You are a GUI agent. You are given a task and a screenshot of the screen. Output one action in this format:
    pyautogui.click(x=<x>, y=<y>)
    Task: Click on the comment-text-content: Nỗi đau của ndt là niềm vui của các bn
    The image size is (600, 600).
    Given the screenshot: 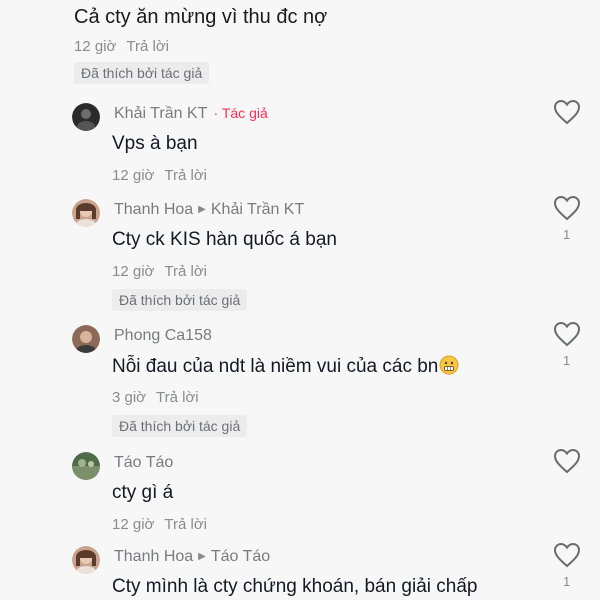 What is the action you would take?
    pyautogui.click(x=275, y=366)
    